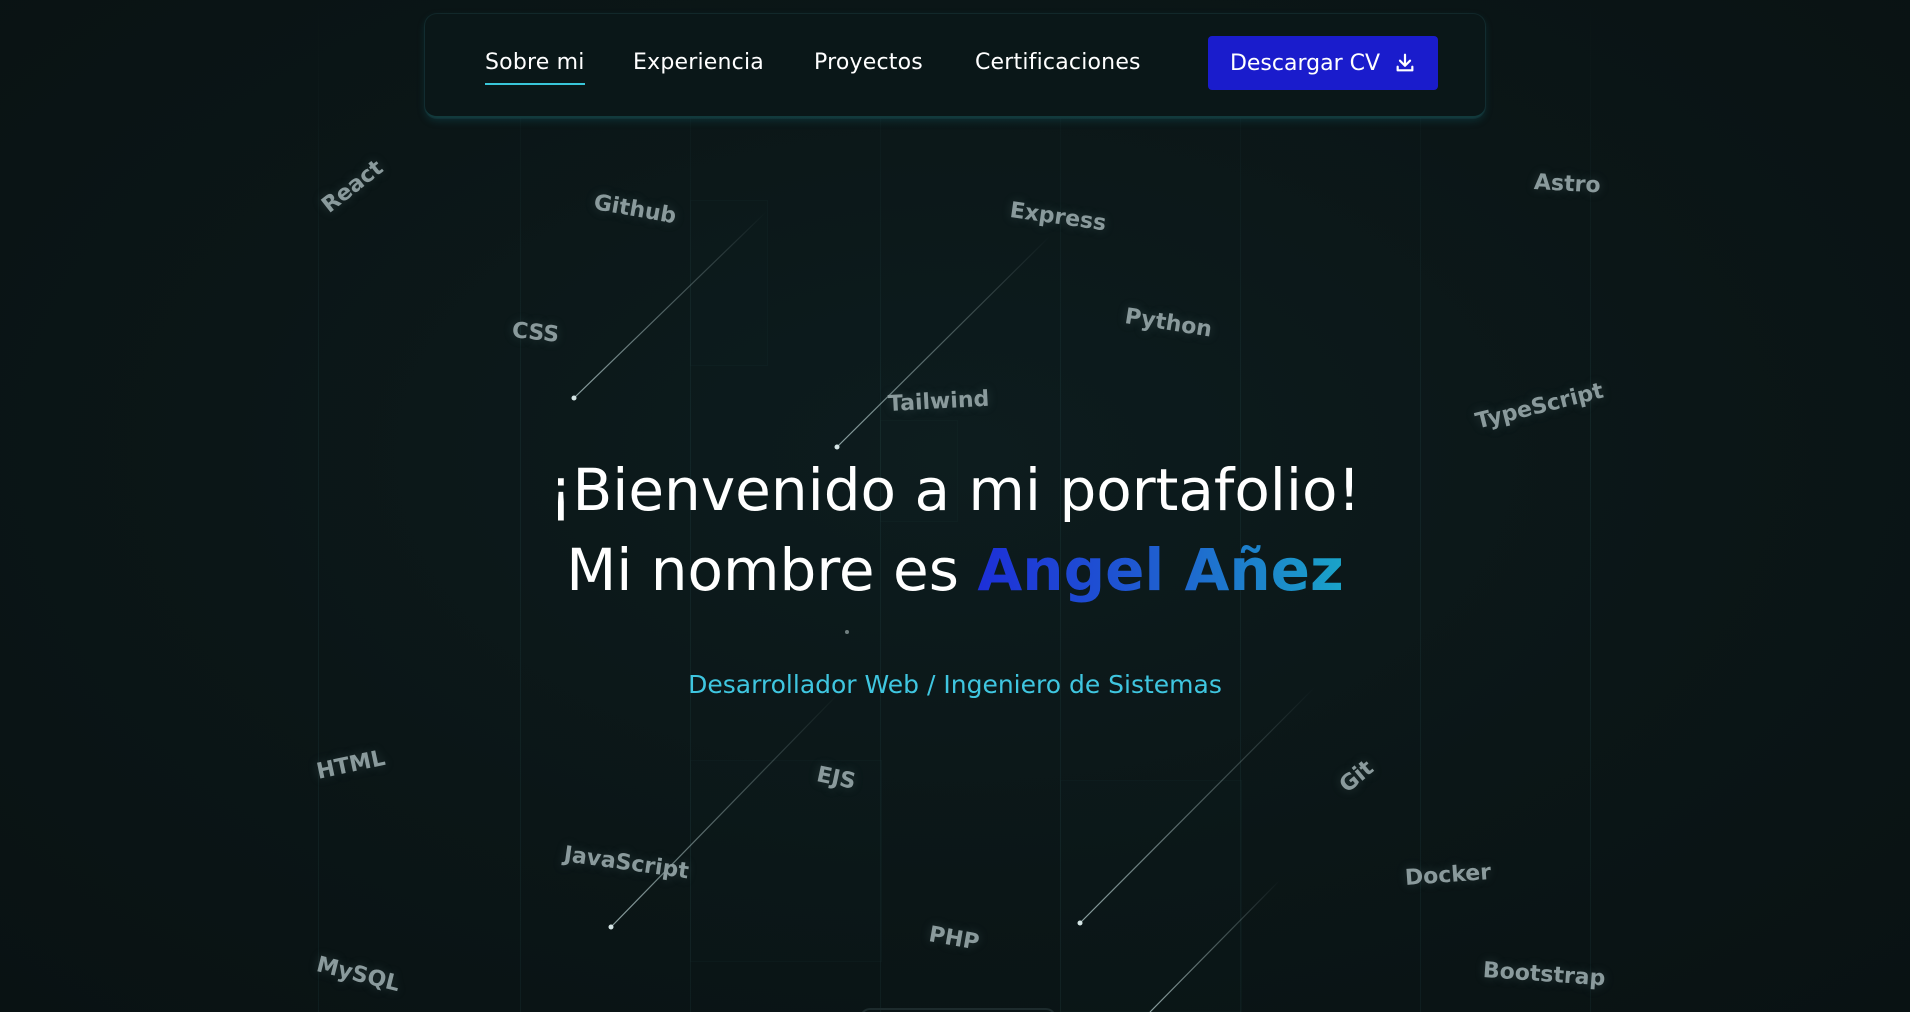 This screenshot has height=1012, width=1910. Describe the element at coordinates (938, 401) in the screenshot. I see `tech-label-tailwind: Tailwind` at that location.